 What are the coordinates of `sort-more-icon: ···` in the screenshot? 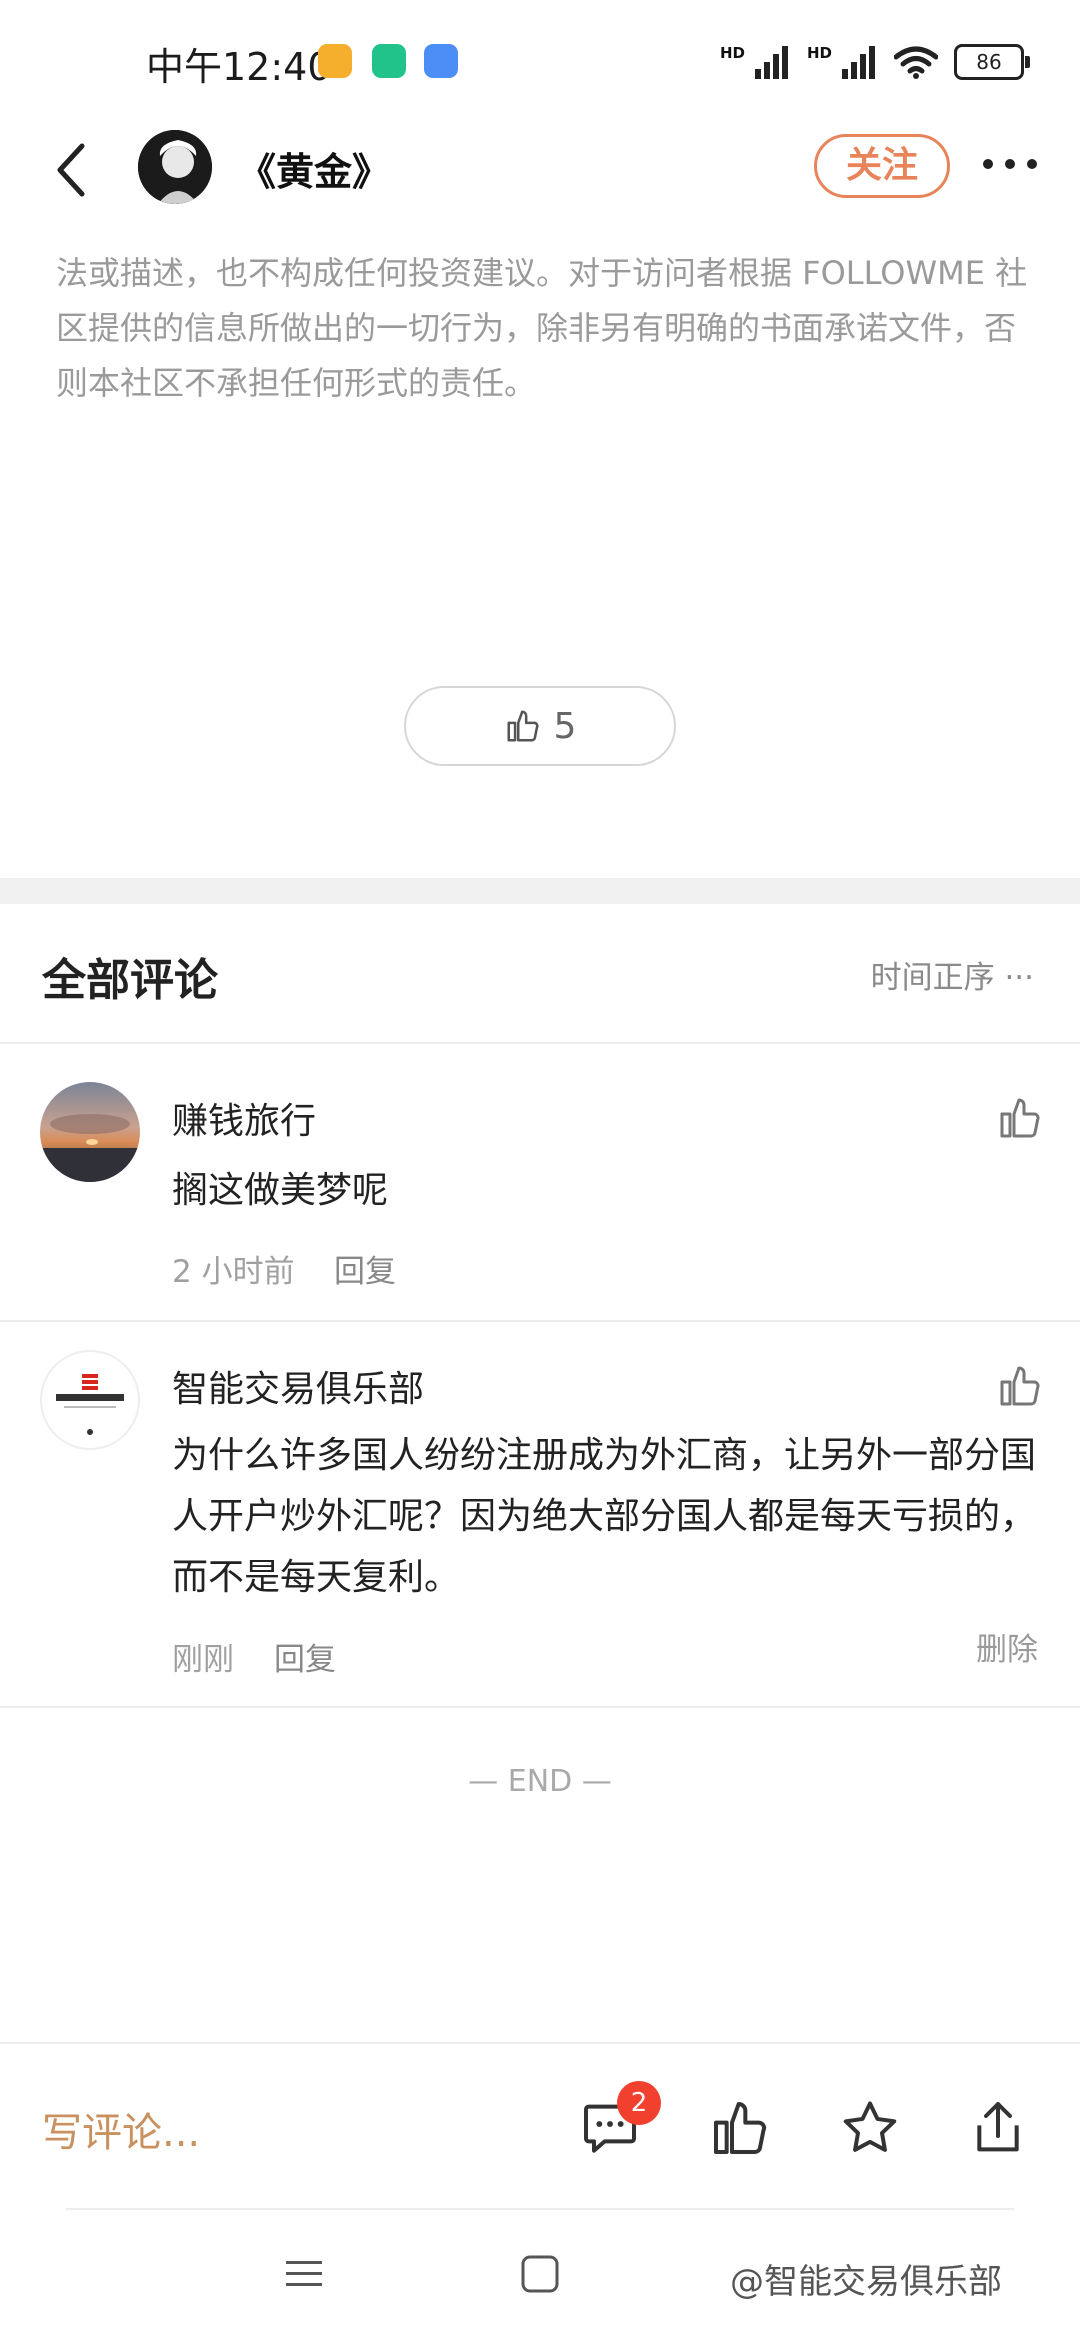 It's located at (1019, 978).